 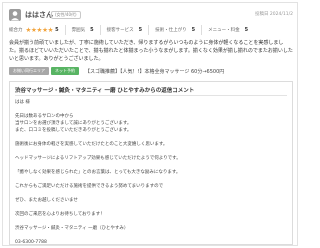 What do you see at coordinates (78, 30) in the screenshot?
I see `rating-label: 雰囲気` at bounding box center [78, 30].